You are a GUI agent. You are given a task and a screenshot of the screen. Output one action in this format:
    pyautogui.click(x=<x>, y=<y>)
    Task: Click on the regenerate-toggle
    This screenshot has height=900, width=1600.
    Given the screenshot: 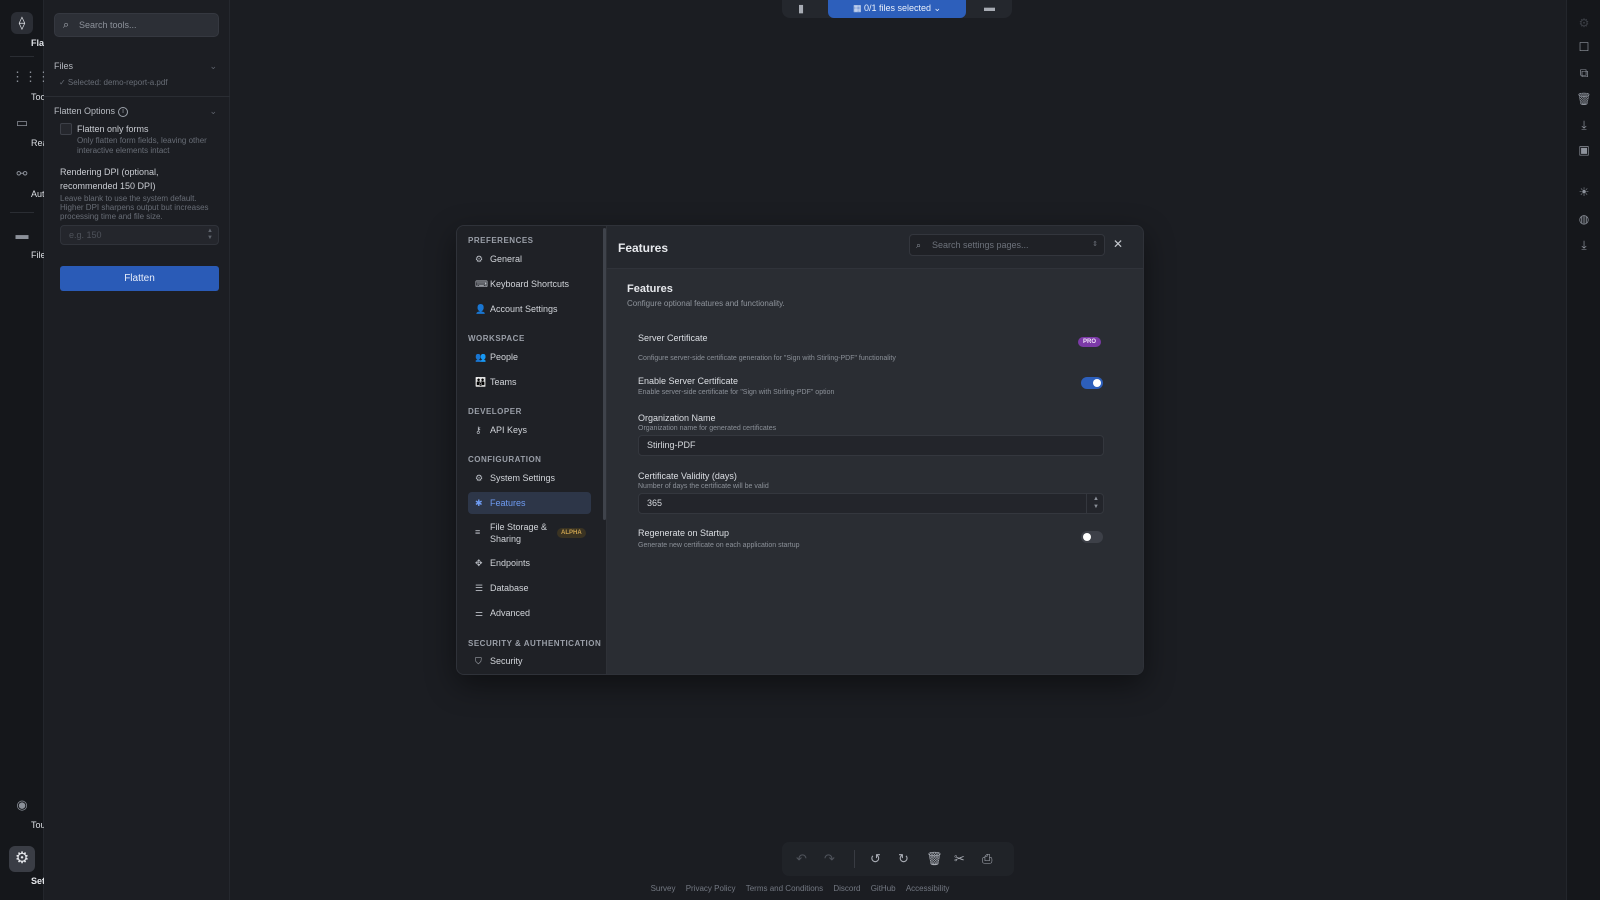 What is the action you would take?
    pyautogui.click(x=1092, y=537)
    